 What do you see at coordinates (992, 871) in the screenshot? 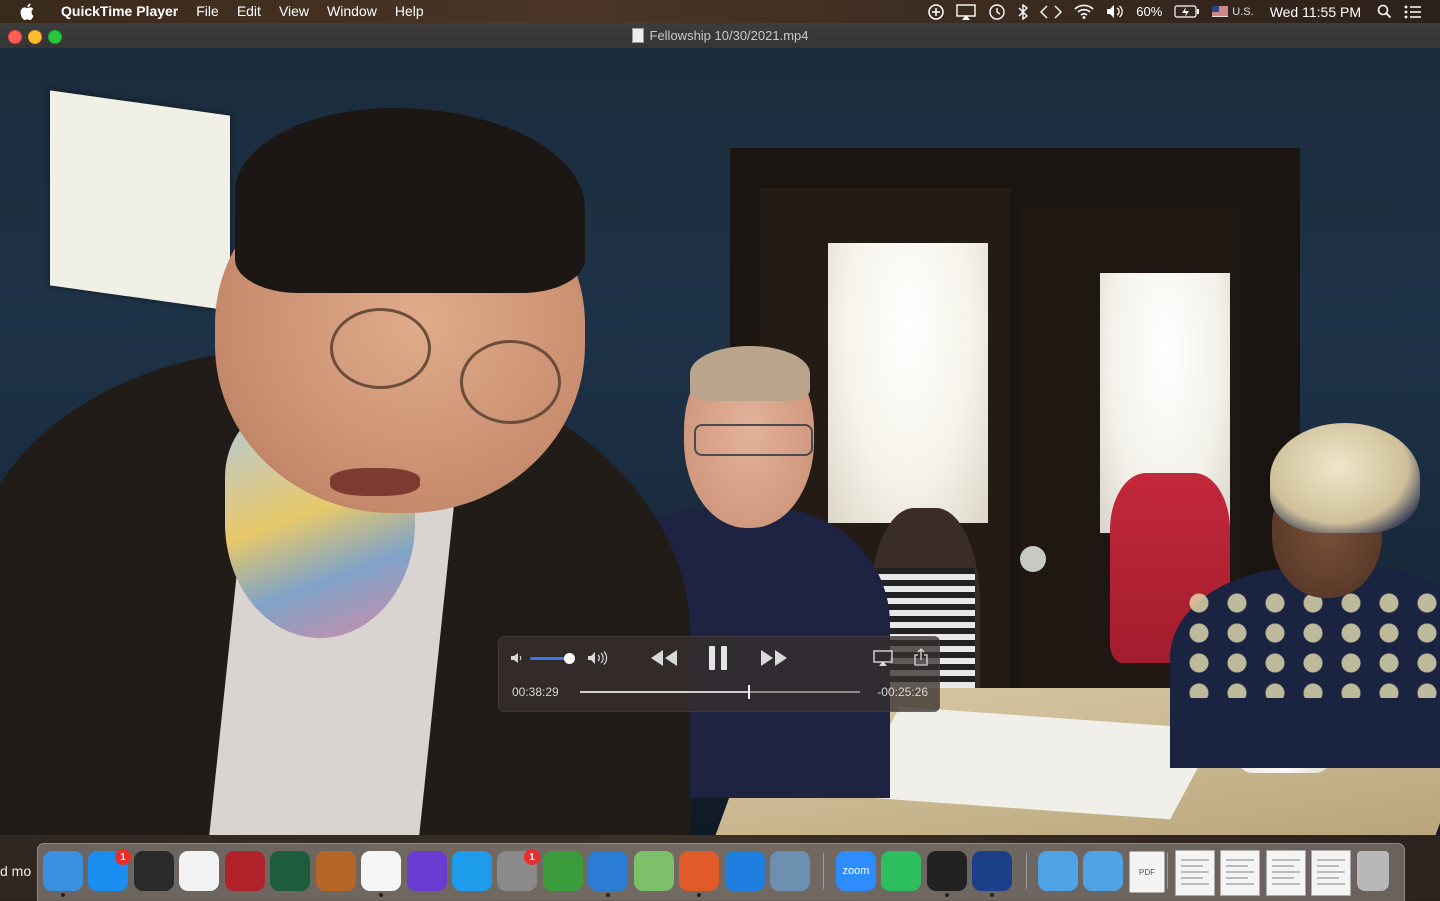
I see `dock-quicktime-icon` at bounding box center [992, 871].